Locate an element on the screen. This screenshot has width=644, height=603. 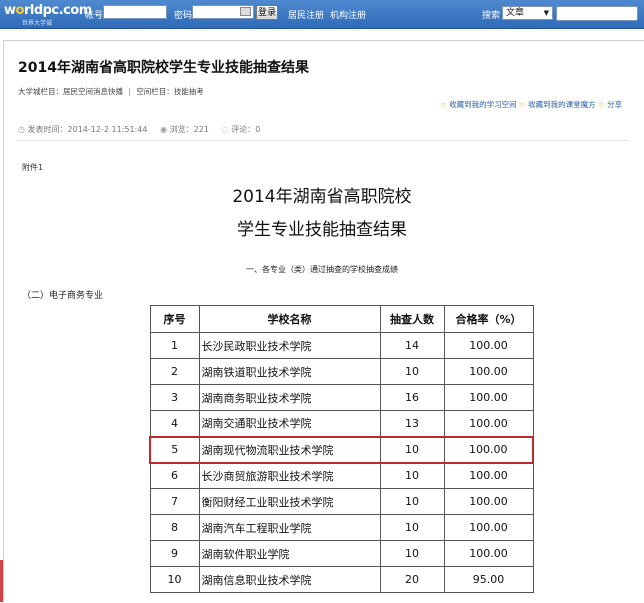
table-row: 4 湖南交通职业技术学院 13 100.00 is located at coordinates (341, 423).